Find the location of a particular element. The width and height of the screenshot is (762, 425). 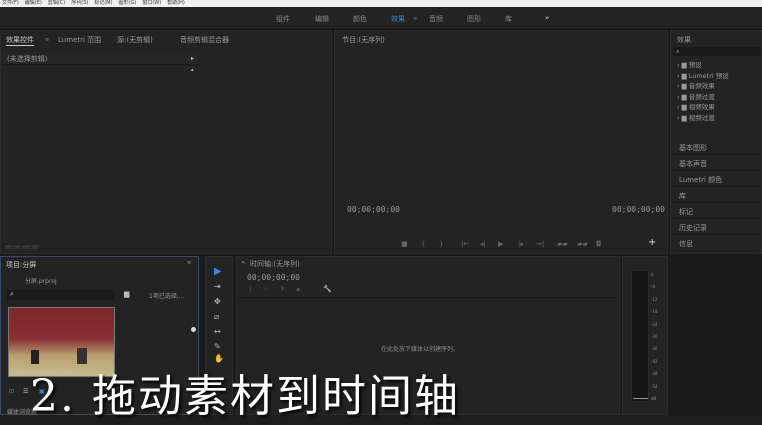

audio-meter-panel is located at coordinates (645, 335).